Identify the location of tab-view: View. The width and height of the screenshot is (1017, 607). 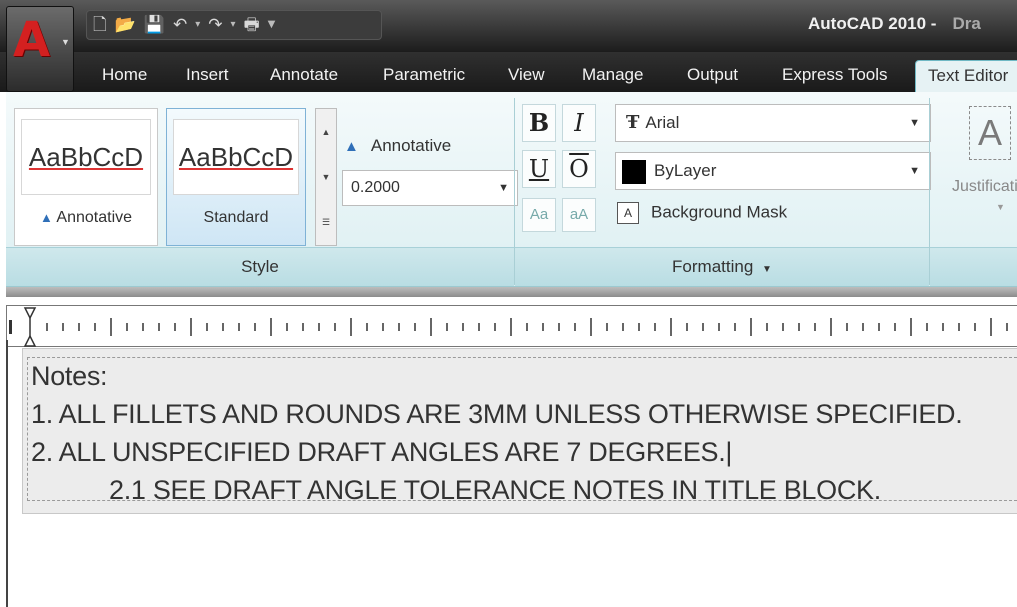
(526, 76).